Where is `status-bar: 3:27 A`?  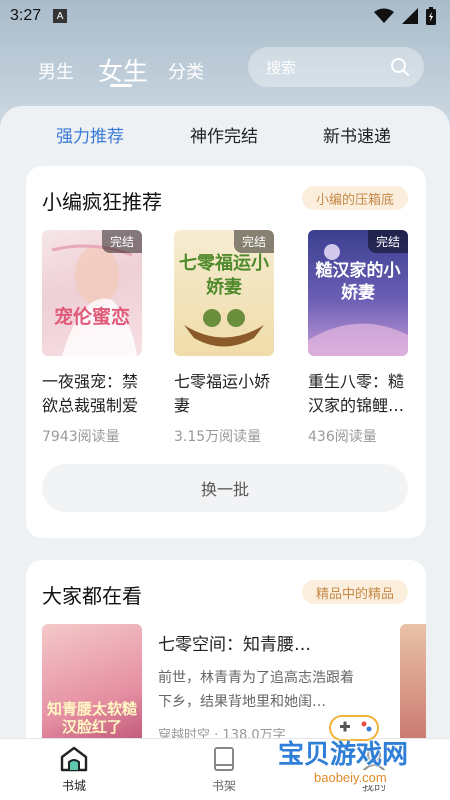
status-bar: 3:27 A is located at coordinates (225, 16).